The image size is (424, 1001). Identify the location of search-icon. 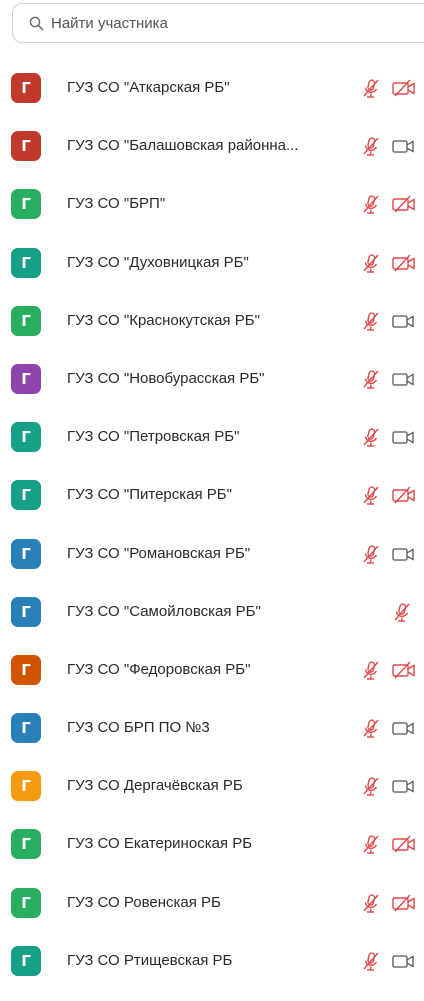
(37, 23).